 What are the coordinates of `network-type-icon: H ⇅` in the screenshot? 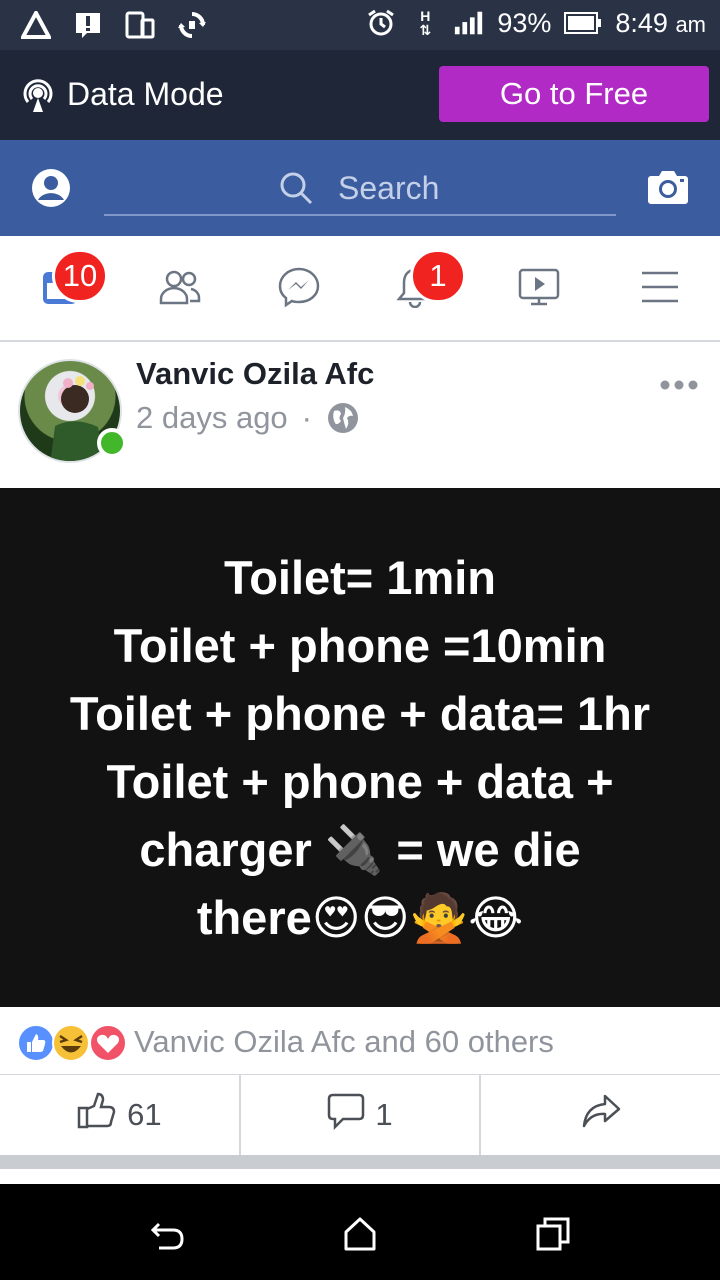 It's located at (425, 23).